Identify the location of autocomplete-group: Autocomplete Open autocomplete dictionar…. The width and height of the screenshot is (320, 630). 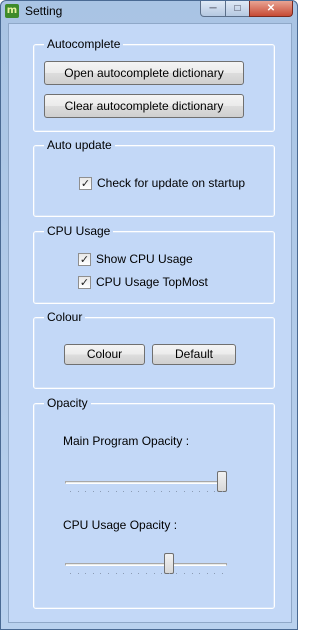
(154, 84).